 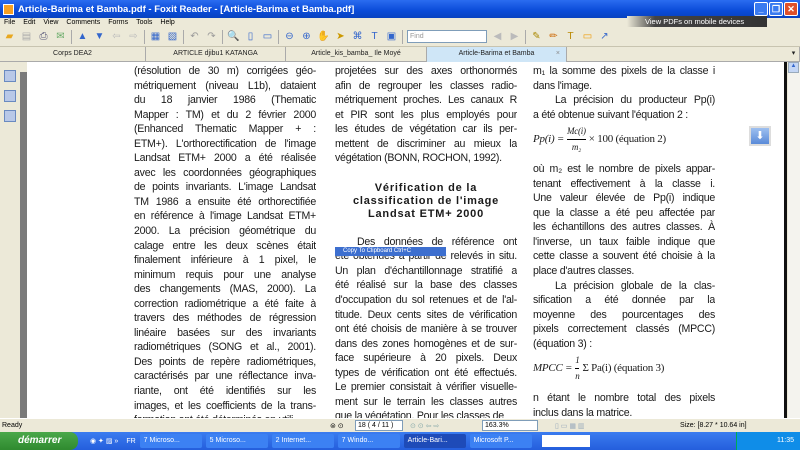 I want to click on print-icon: ⎙, so click(x=43, y=36).